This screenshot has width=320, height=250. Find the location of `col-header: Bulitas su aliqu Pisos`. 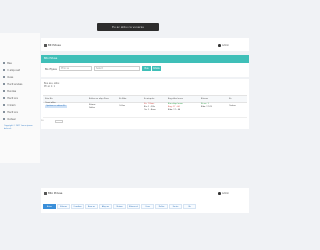

col-header: Bulitas su aliqu Pisos is located at coordinates (99, 99).